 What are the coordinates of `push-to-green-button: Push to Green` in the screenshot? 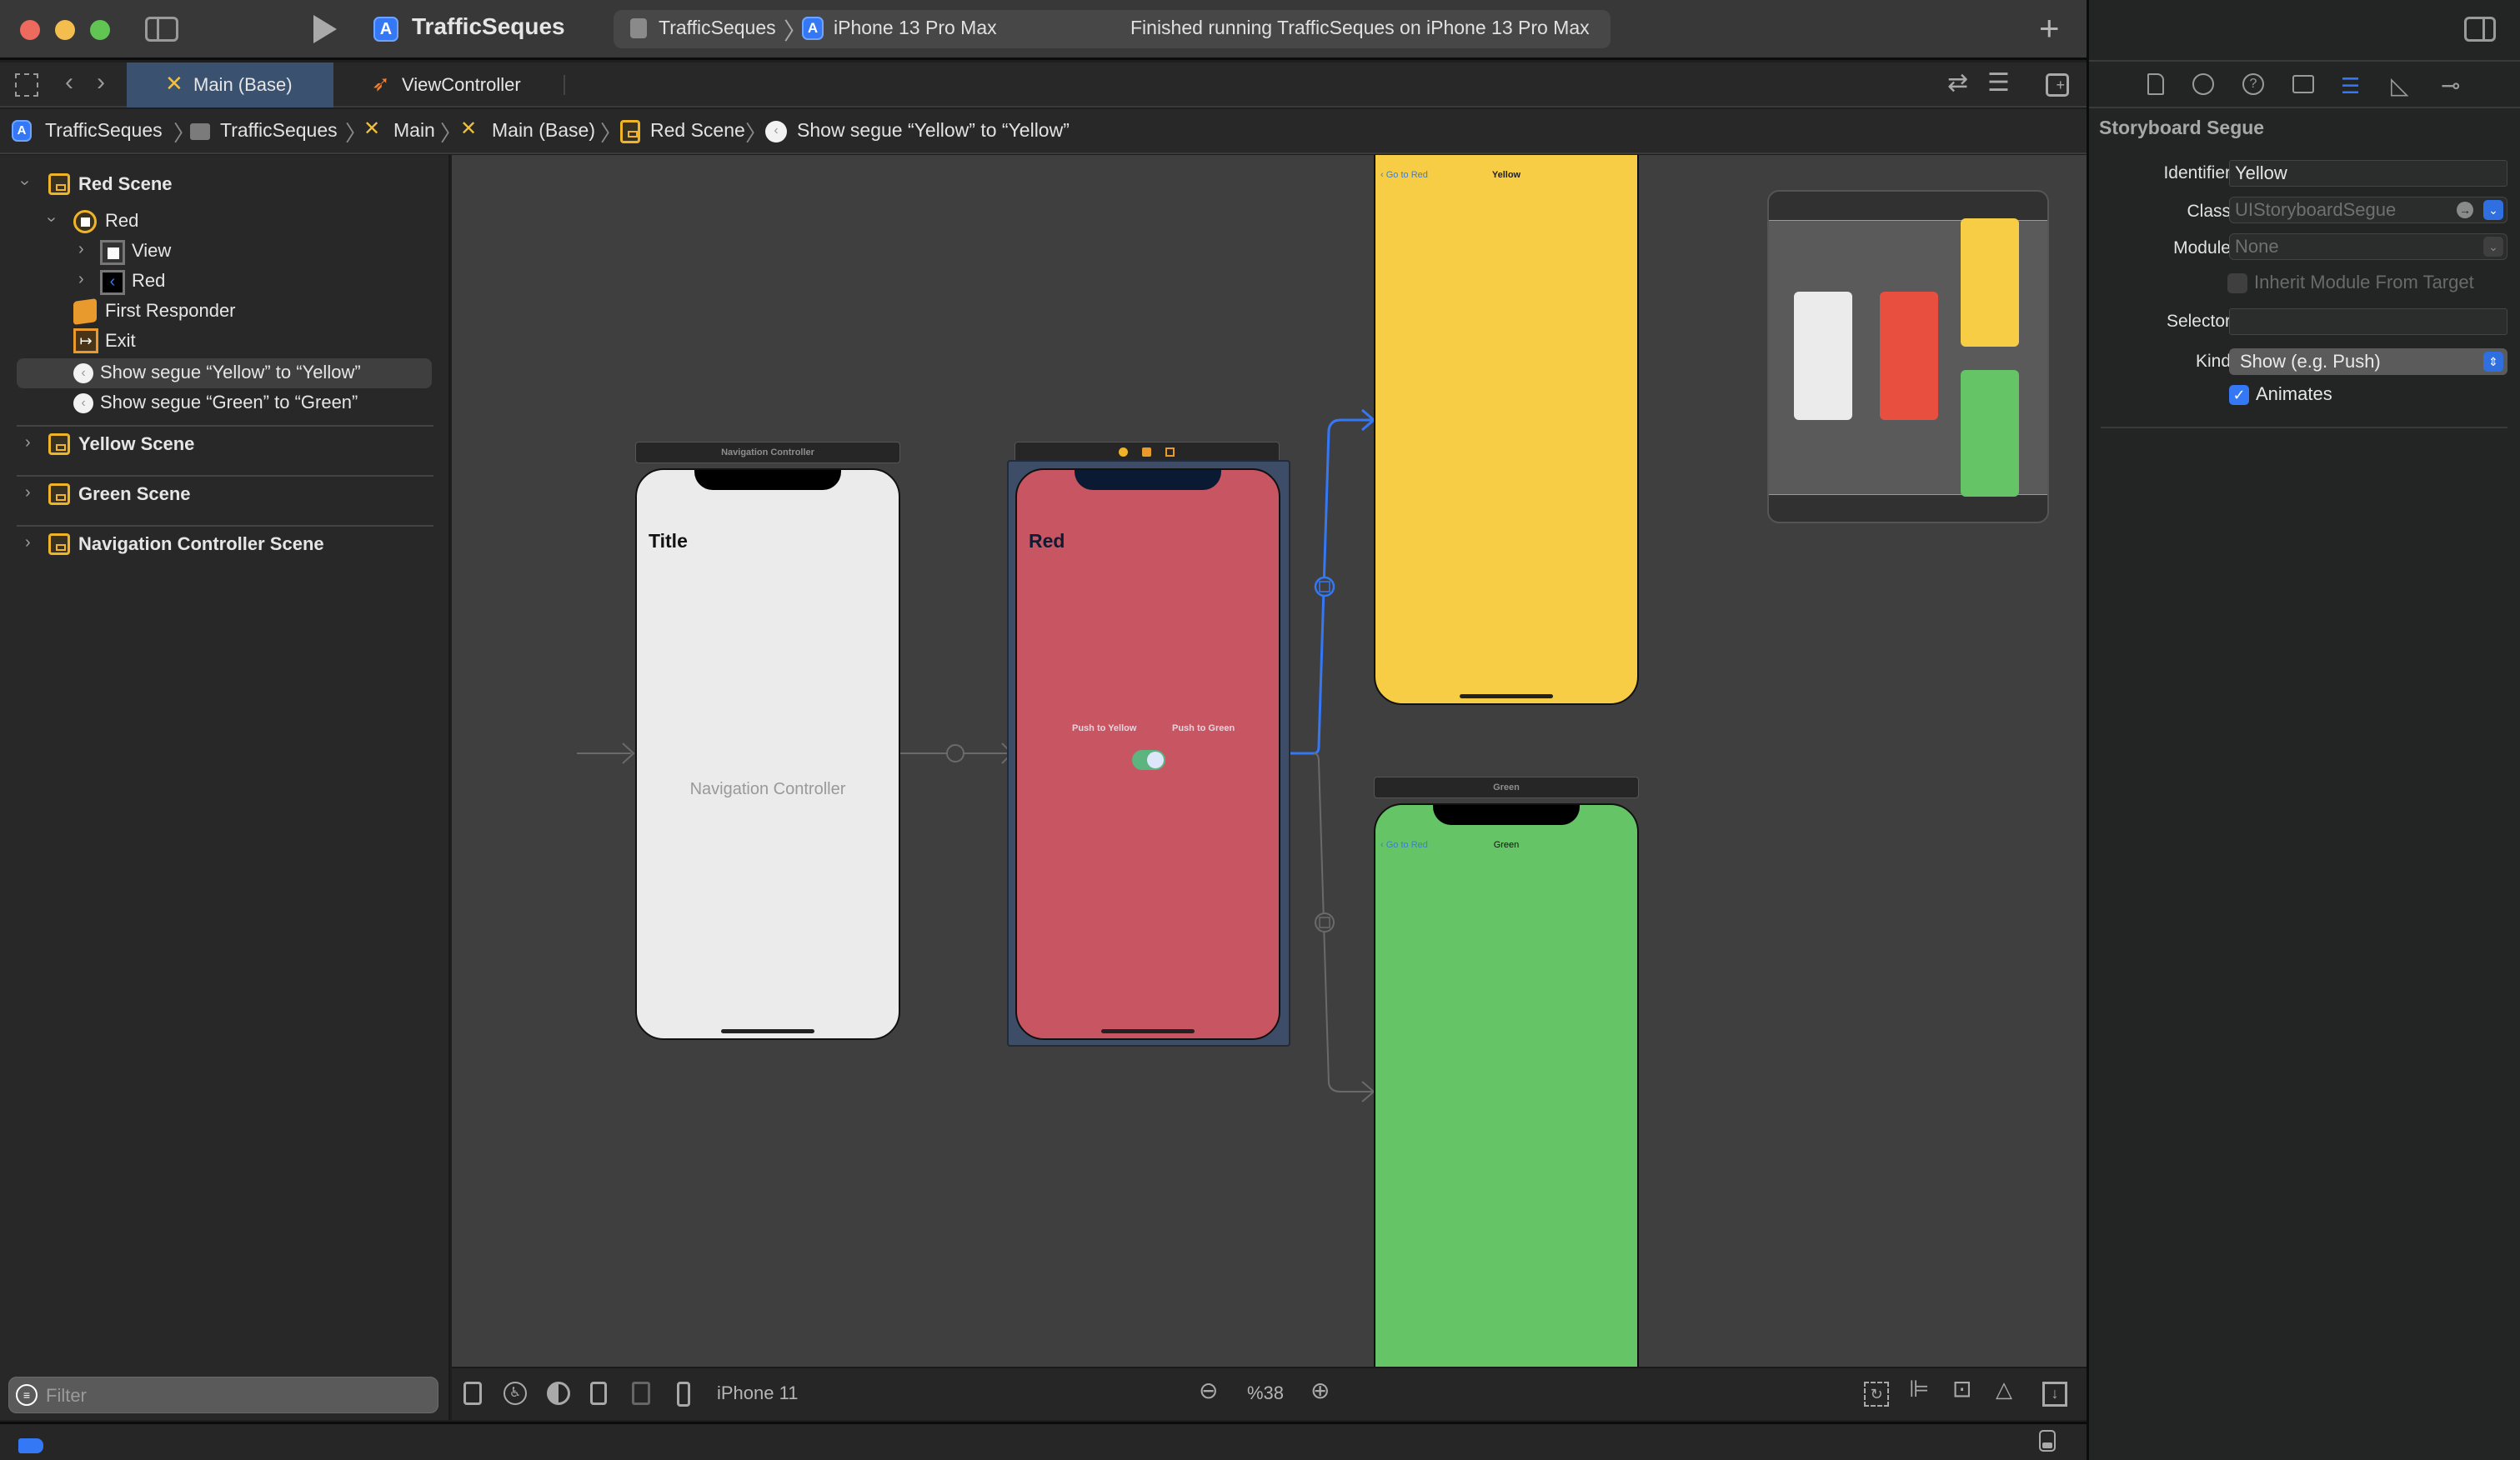 It's located at (1203, 728).